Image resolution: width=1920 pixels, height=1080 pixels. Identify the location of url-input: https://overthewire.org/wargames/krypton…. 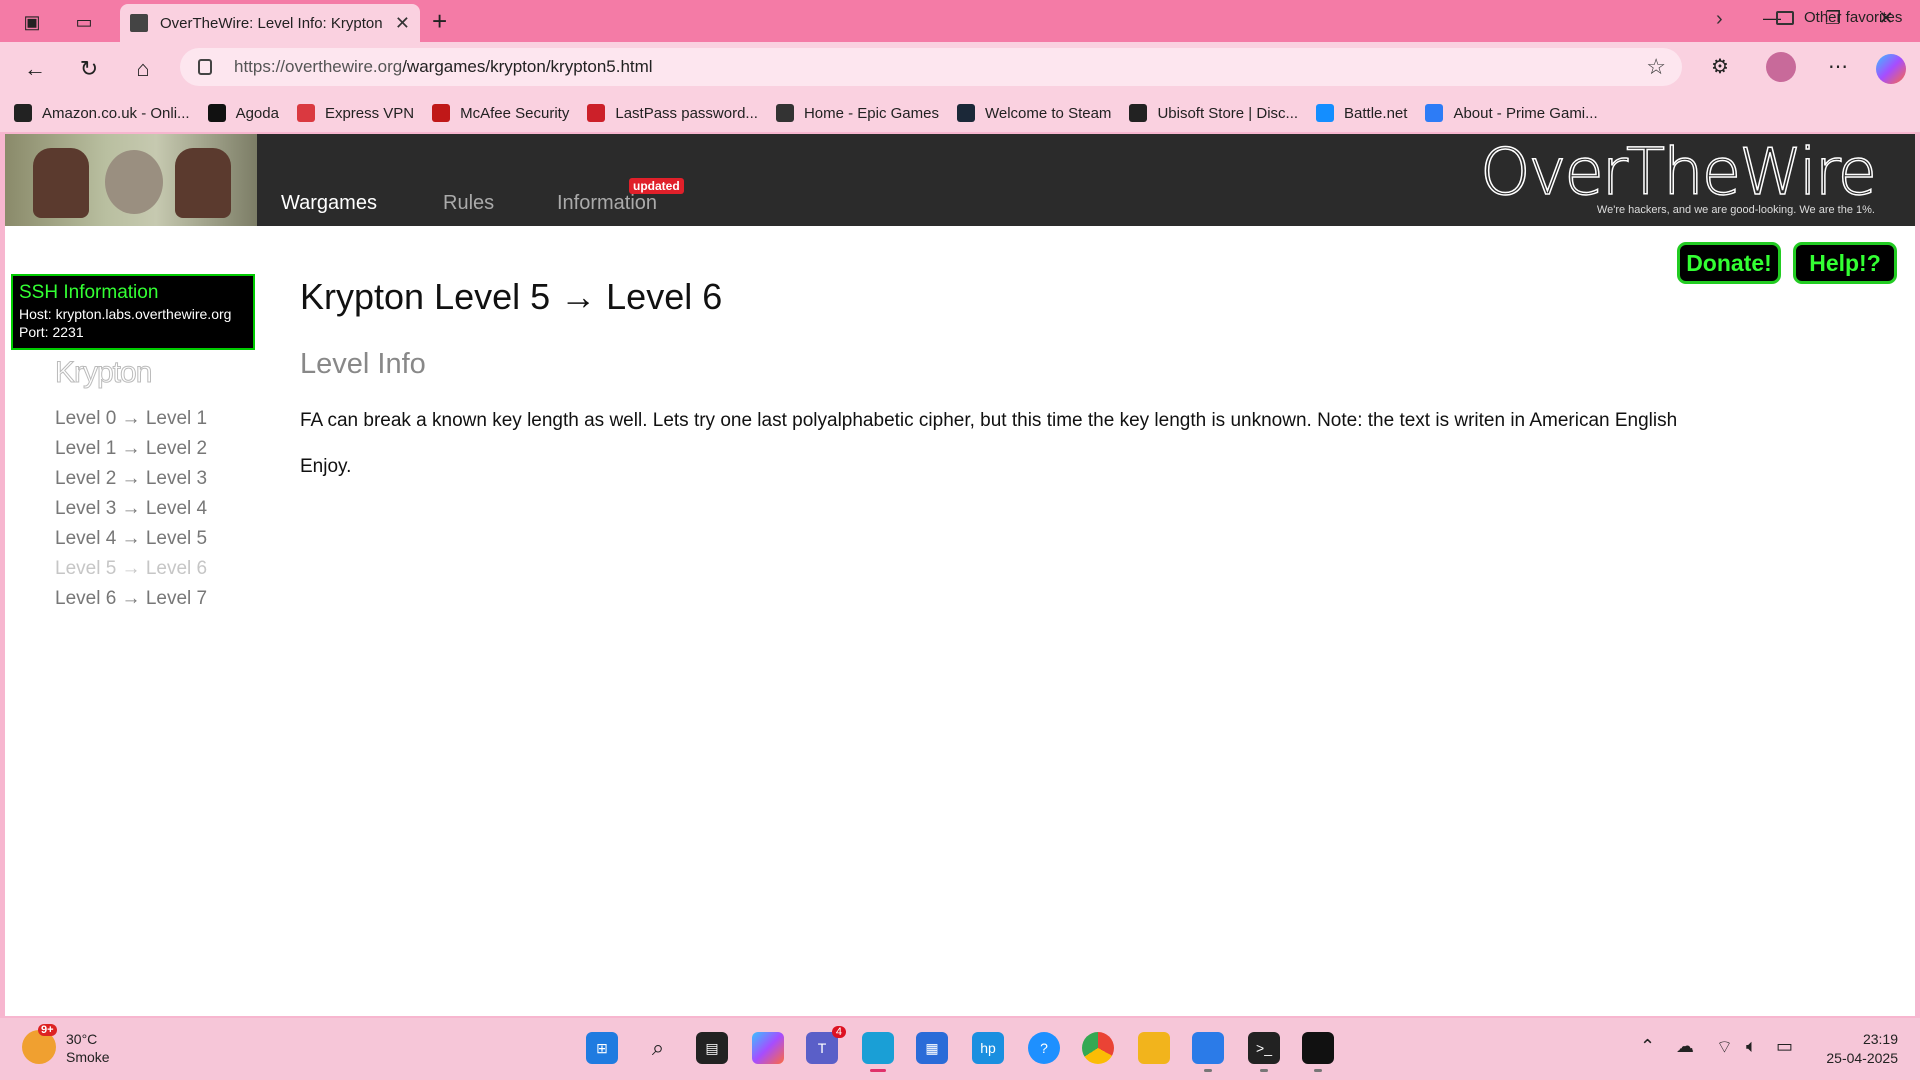
(931, 67).